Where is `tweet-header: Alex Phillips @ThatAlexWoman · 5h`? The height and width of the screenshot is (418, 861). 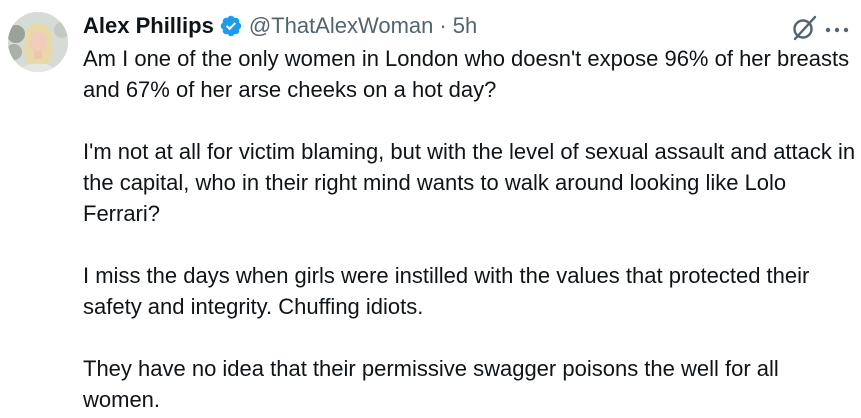
tweet-header: Alex Phillips @ThatAlexWoman · 5h is located at coordinates (280, 26).